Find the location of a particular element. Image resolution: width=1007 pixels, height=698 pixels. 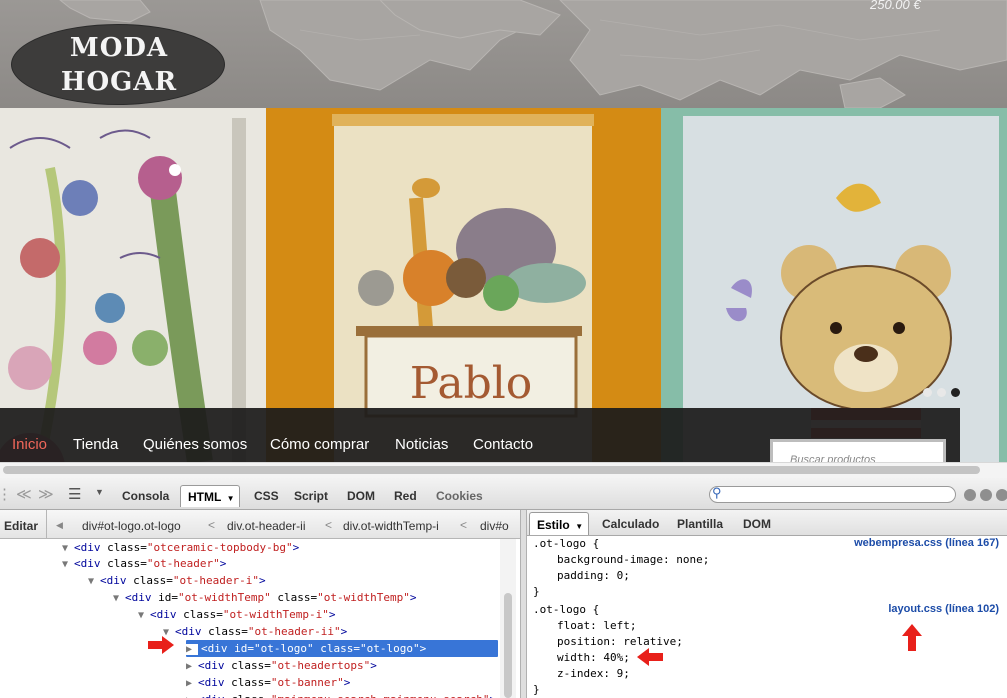

tab-dom: DOM is located at coordinates (361, 496).